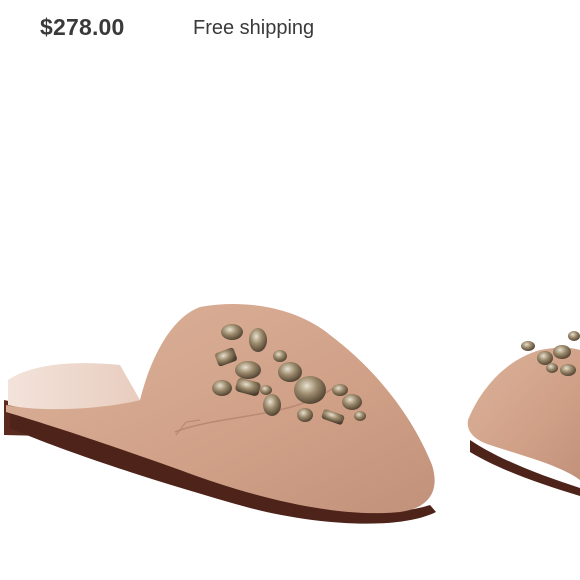  Describe the element at coordinates (254, 28) in the screenshot. I see `shipping-label: Free shipping` at that location.